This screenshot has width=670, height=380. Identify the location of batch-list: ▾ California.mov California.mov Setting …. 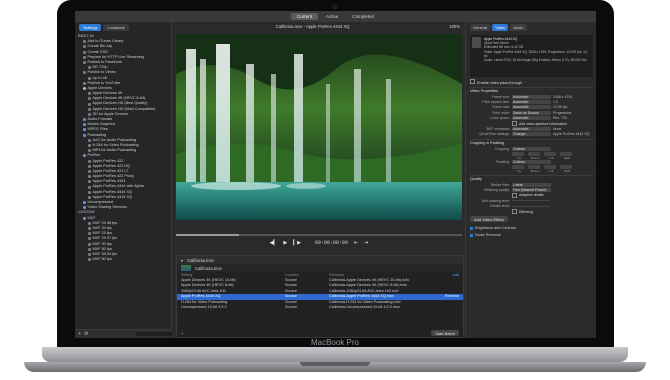
(320, 296).